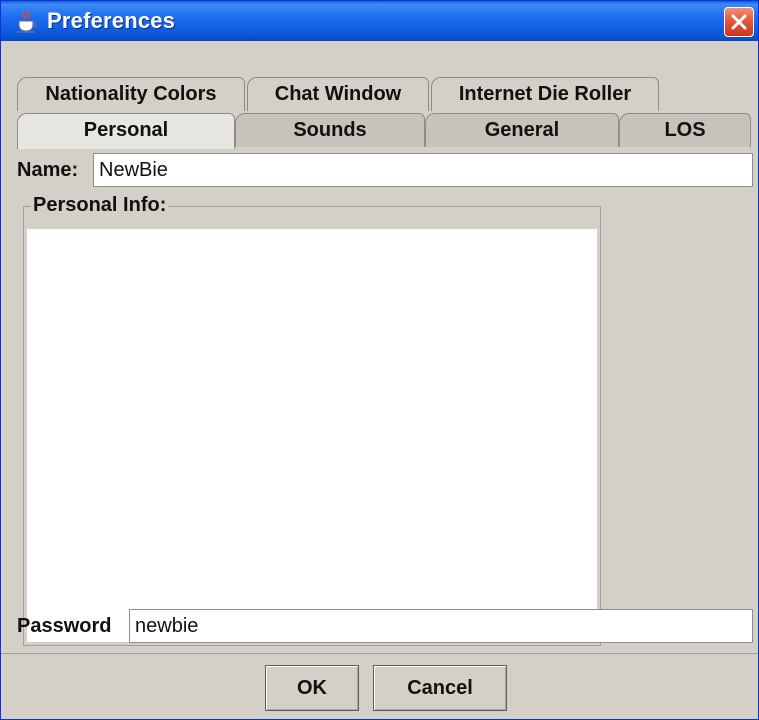 This screenshot has height=720, width=759. What do you see at coordinates (338, 94) in the screenshot?
I see `tab-chat-window: Chat Window` at bounding box center [338, 94].